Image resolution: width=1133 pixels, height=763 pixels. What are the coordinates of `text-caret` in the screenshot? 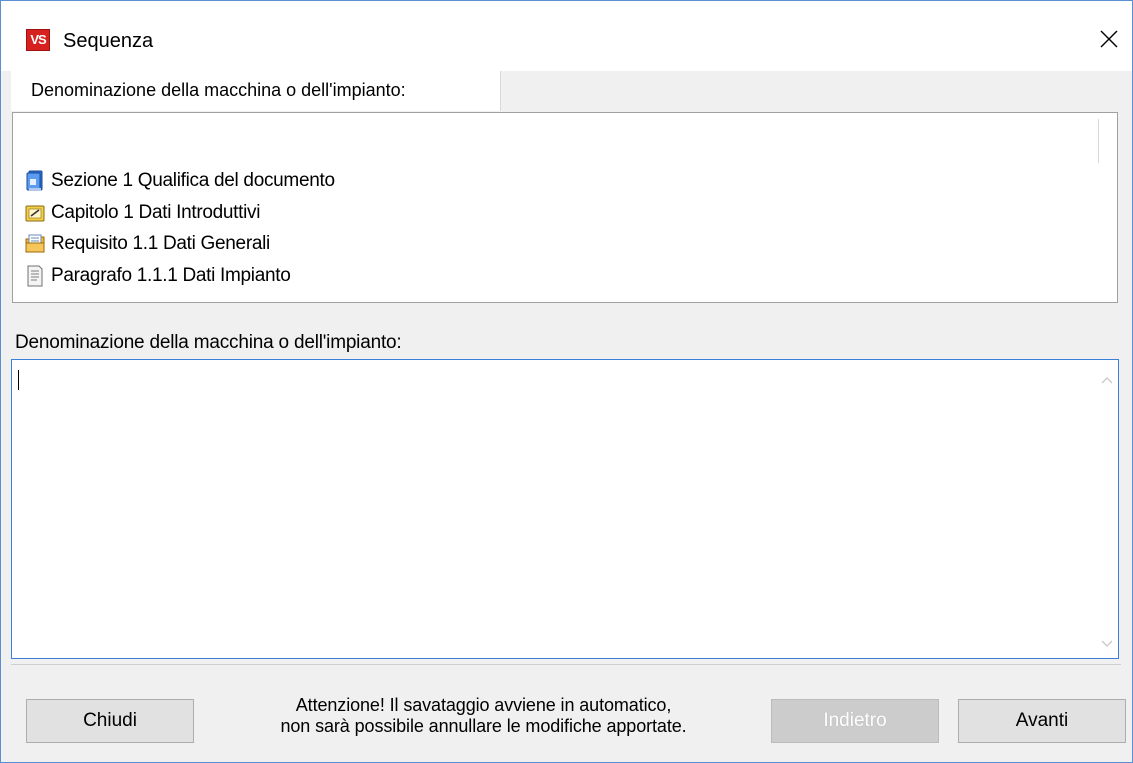 It's located at (18, 380).